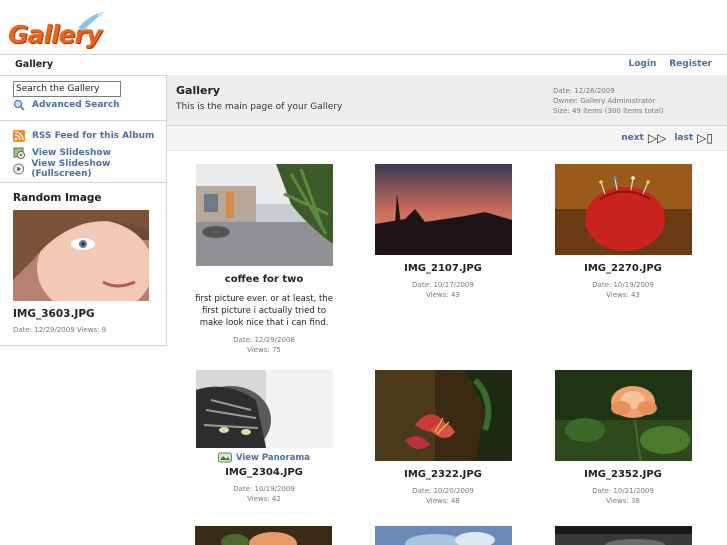 The height and width of the screenshot is (545, 727). I want to click on gallery-item: IMG_2352.JPG Date: 10/21/2009 Views: 38, so click(623, 438).